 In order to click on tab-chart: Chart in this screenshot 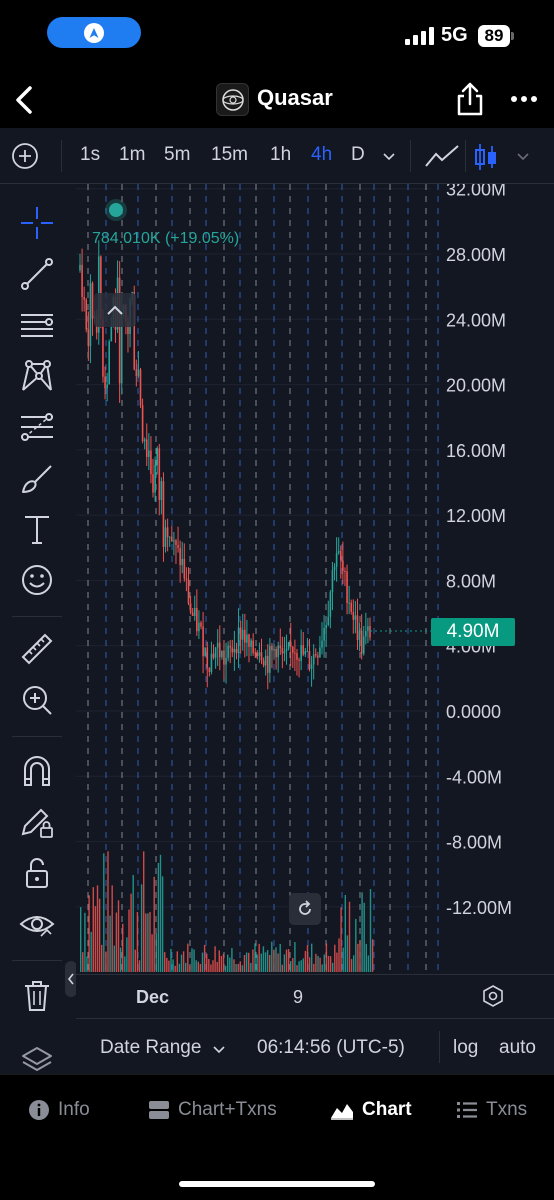, I will do `click(371, 1110)`.